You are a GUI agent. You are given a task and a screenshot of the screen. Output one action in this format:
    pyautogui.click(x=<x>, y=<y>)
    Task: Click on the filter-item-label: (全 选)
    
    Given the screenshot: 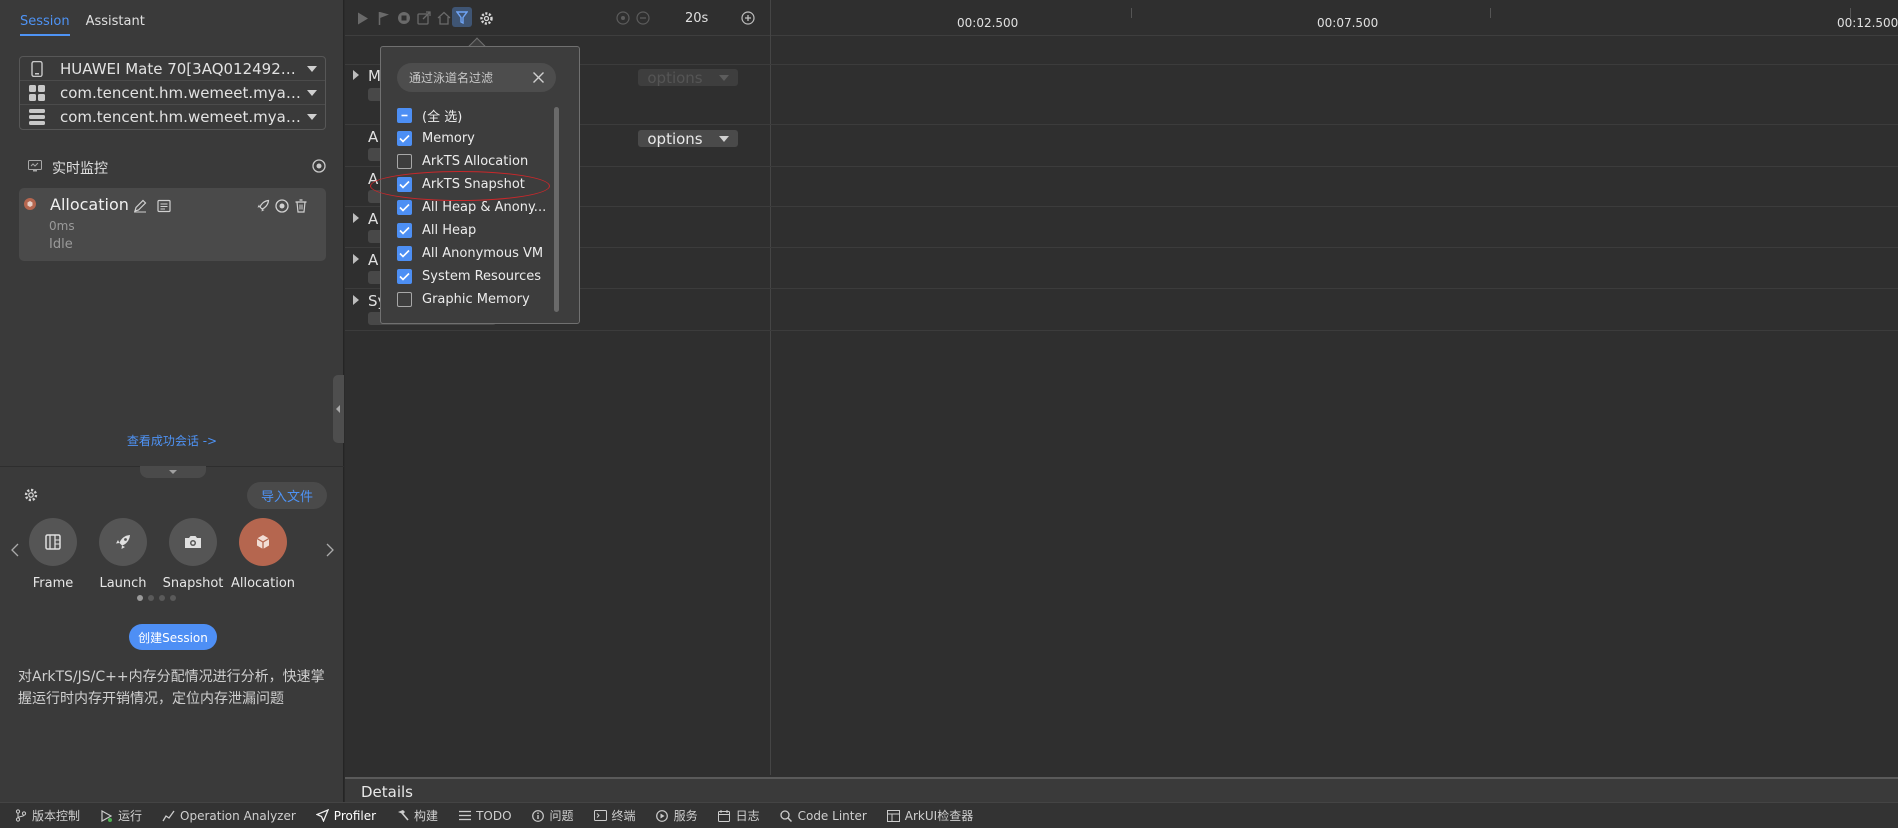 What is the action you would take?
    pyautogui.click(x=442, y=117)
    